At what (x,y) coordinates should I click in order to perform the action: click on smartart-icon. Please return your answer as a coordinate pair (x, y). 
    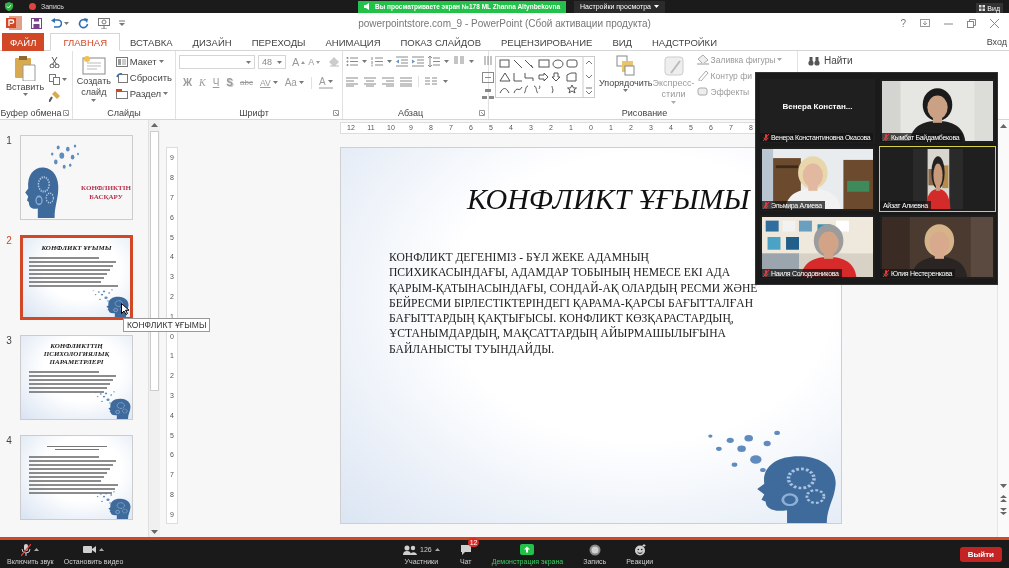
    Looking at the image, I should click on (488, 94).